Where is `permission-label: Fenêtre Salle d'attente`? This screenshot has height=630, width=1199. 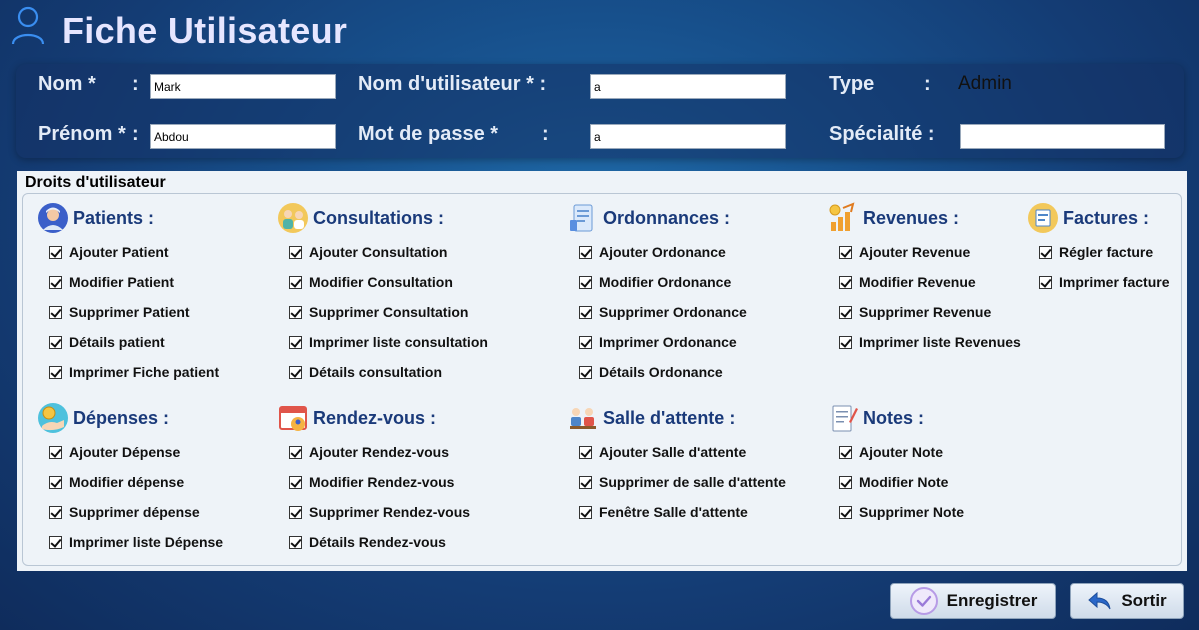 permission-label: Fenêtre Salle d'attente is located at coordinates (673, 512).